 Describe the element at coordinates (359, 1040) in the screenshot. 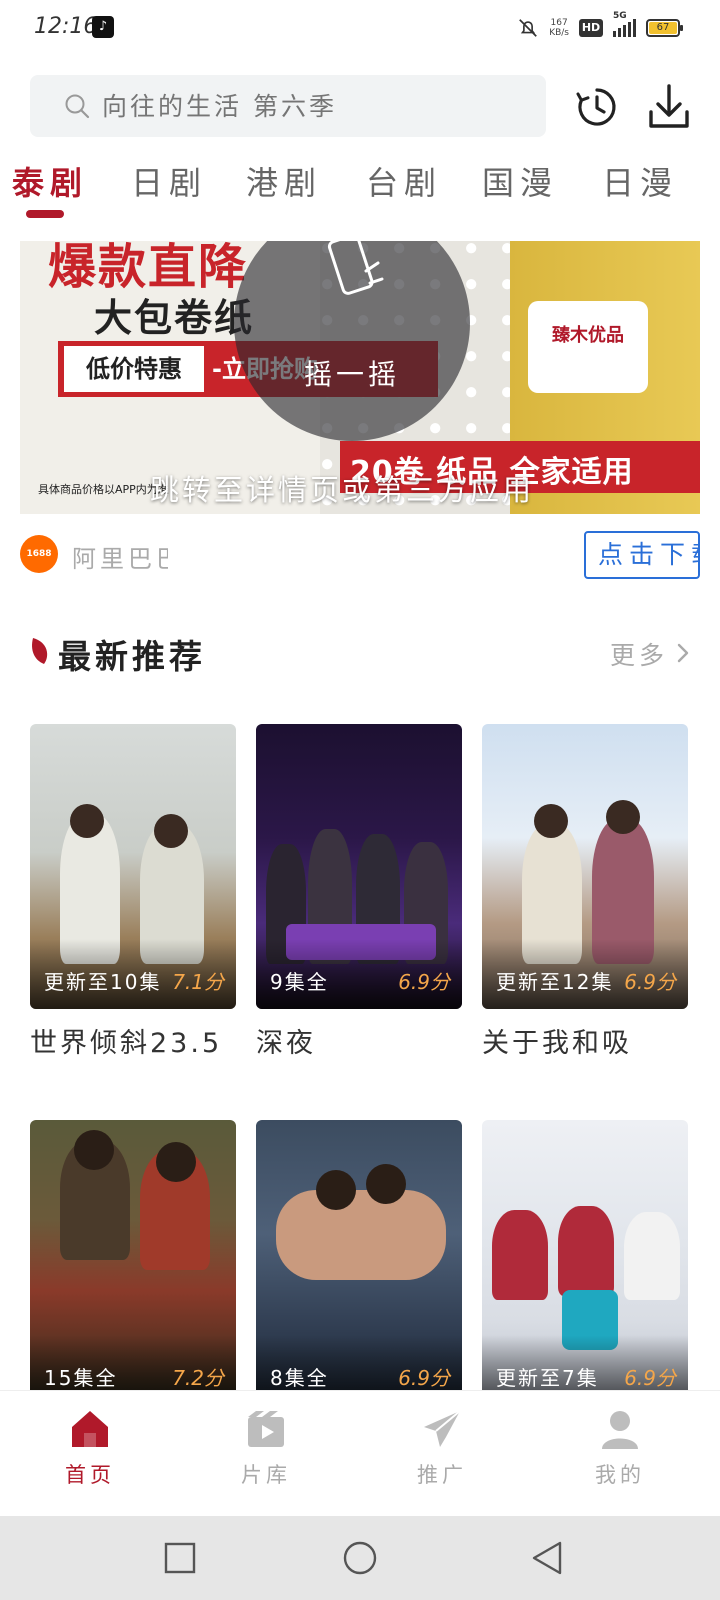

I see `drama-title: 深夜` at that location.